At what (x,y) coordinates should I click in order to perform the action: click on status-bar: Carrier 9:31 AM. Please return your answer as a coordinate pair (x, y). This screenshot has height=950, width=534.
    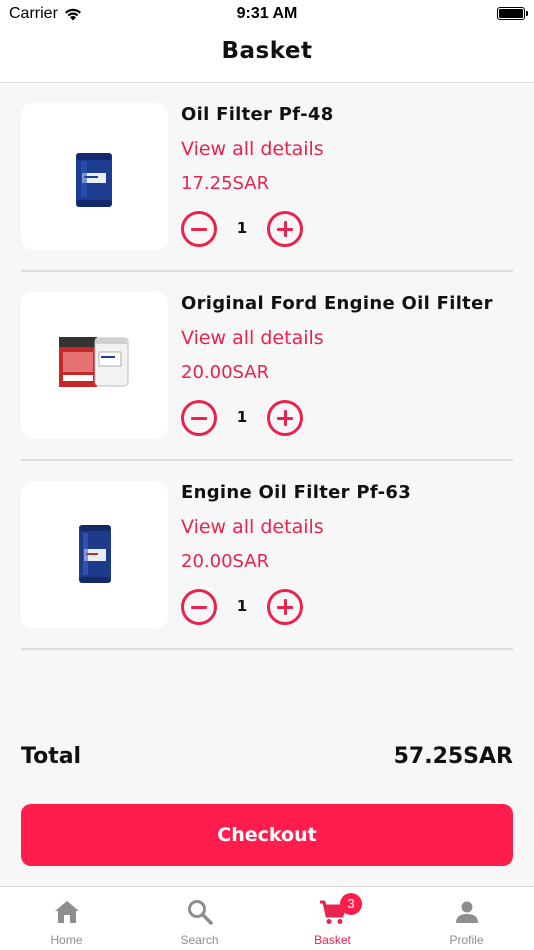
    Looking at the image, I should click on (267, 14).